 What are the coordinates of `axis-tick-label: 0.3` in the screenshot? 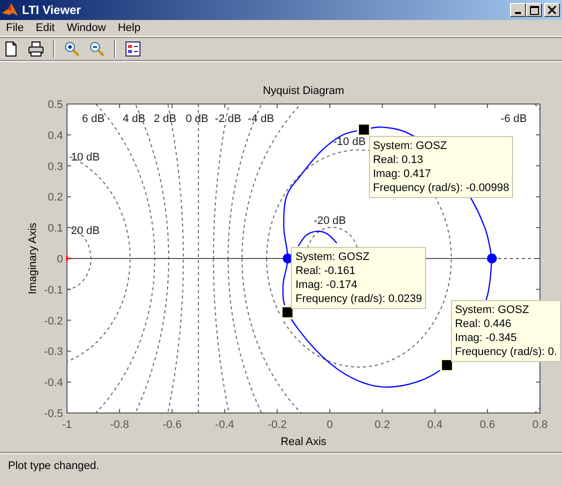 It's located at (55, 166).